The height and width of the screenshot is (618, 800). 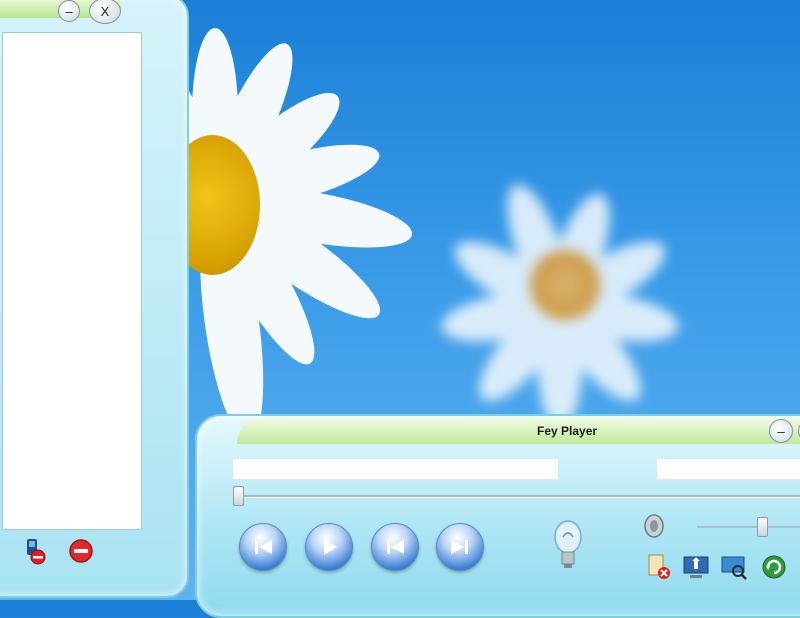 I want to click on playlist-minimize-button: –, so click(x=69, y=11).